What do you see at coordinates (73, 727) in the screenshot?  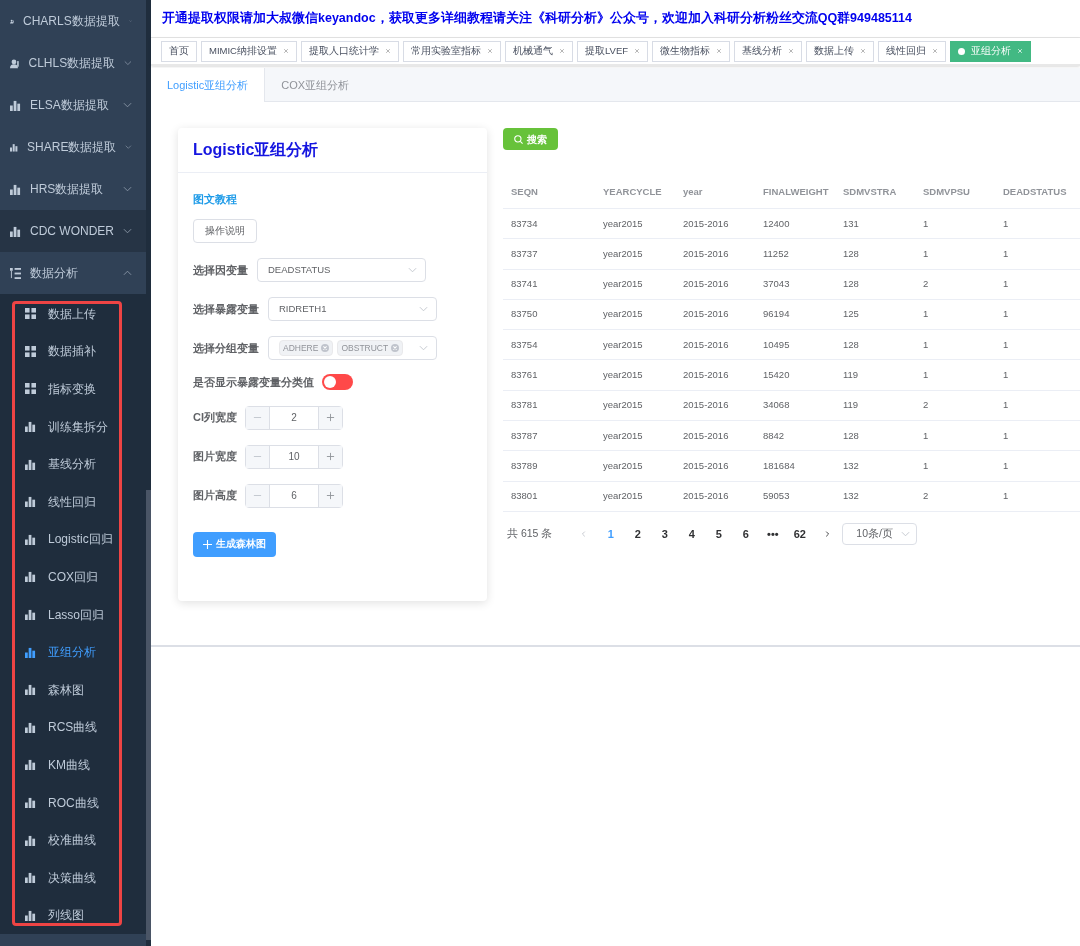 I see `sidebar-item: RCS曲线` at bounding box center [73, 727].